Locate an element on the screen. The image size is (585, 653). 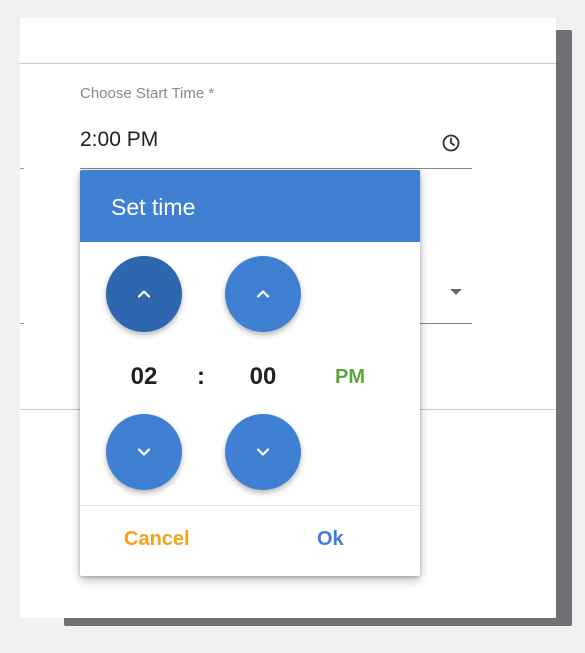
hour-decrement-button is located at coordinates (144, 452).